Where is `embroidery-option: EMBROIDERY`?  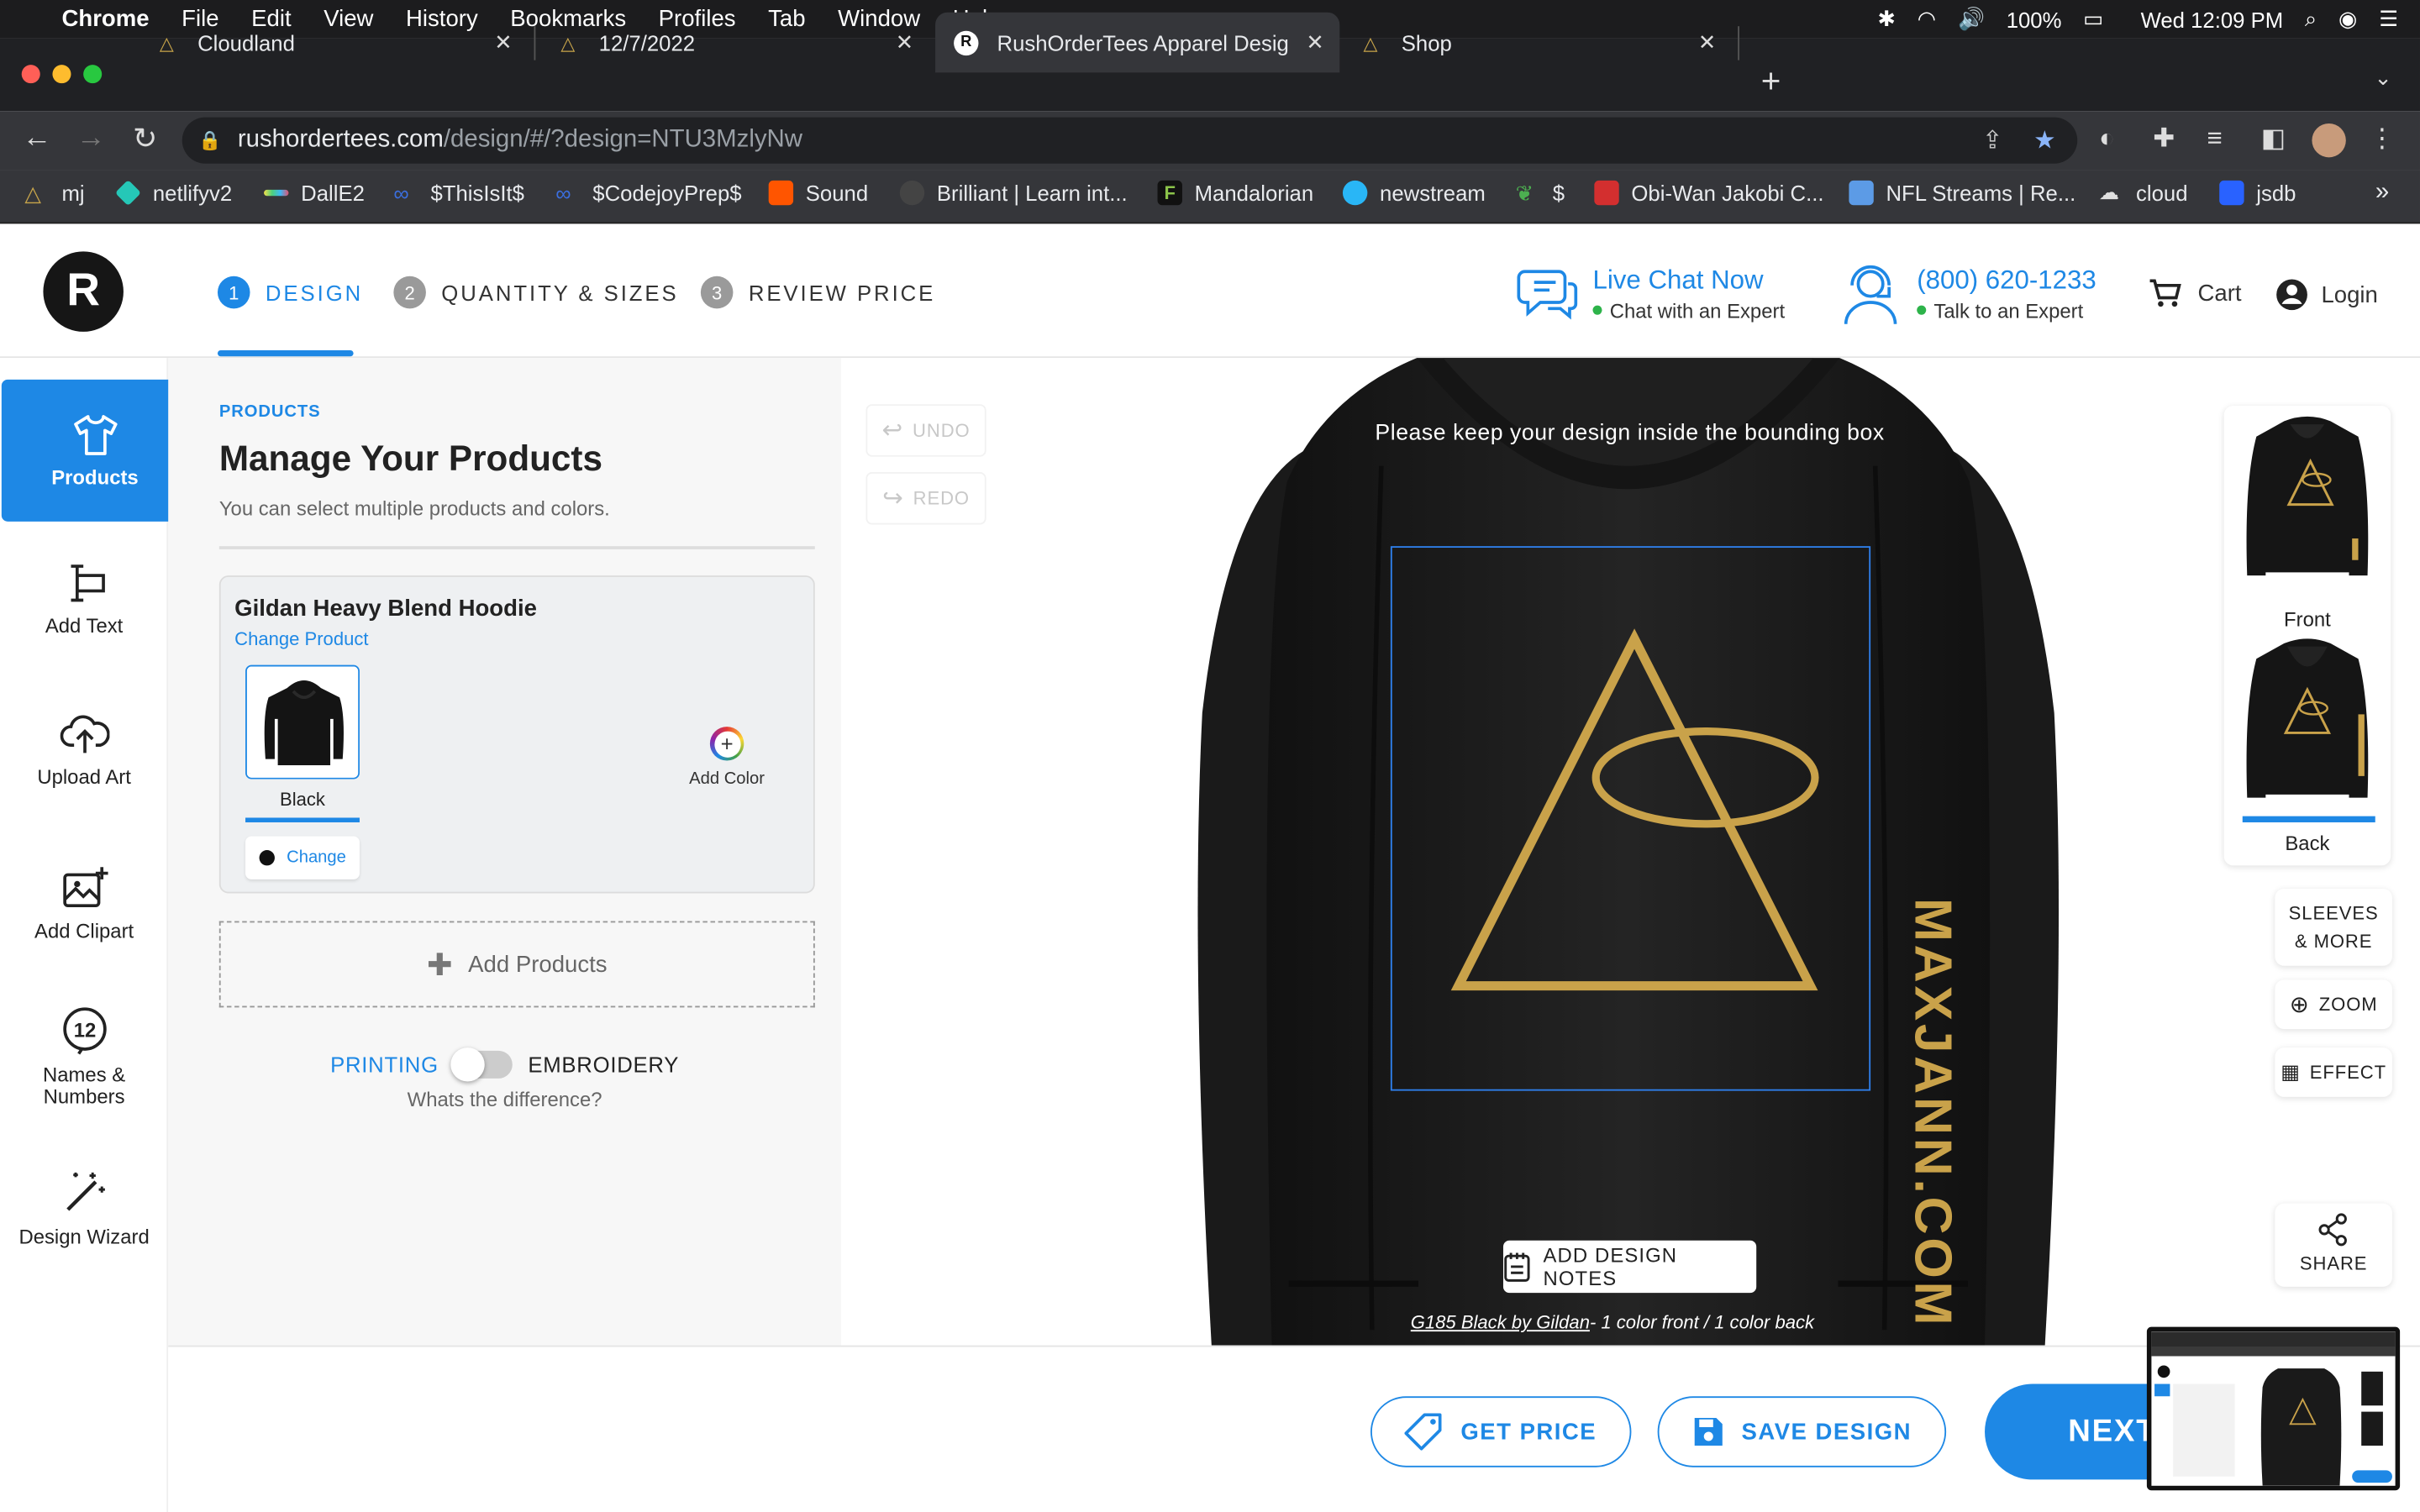 embroidery-option: EMBROIDERY is located at coordinates (603, 1065).